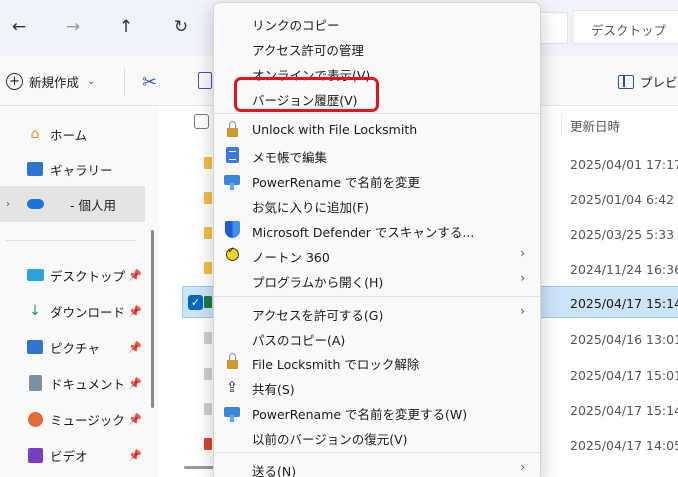 The width and height of the screenshot is (678, 477). What do you see at coordinates (35, 134) in the screenshot?
I see `home-icon: ⌂` at bounding box center [35, 134].